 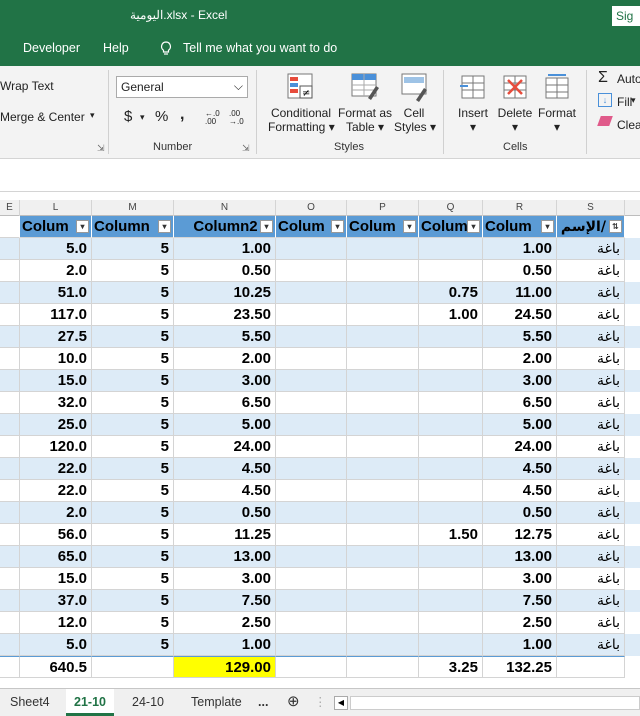 What do you see at coordinates (51, 48) in the screenshot?
I see `tab-developer: Developer` at bounding box center [51, 48].